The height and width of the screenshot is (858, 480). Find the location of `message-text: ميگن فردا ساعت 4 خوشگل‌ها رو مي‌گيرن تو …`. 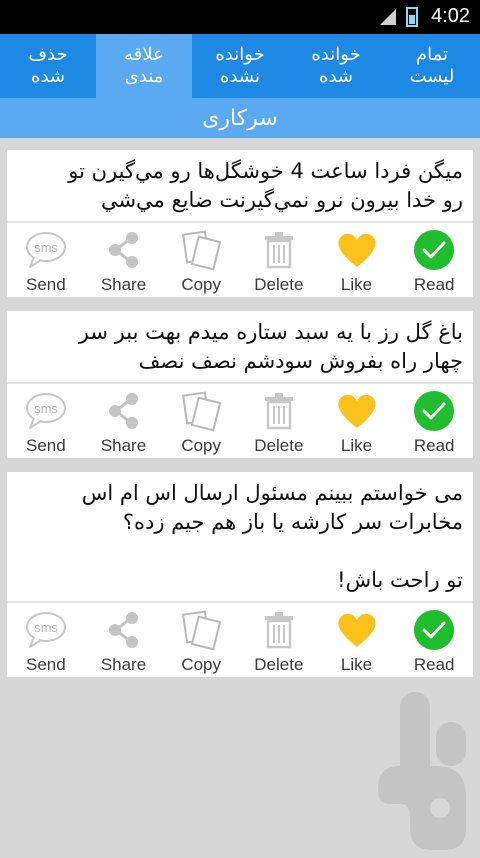

message-text: ميگن فردا ساعت 4 خوشگل‌ها رو مي‌گيرن تو … is located at coordinates (265, 185).